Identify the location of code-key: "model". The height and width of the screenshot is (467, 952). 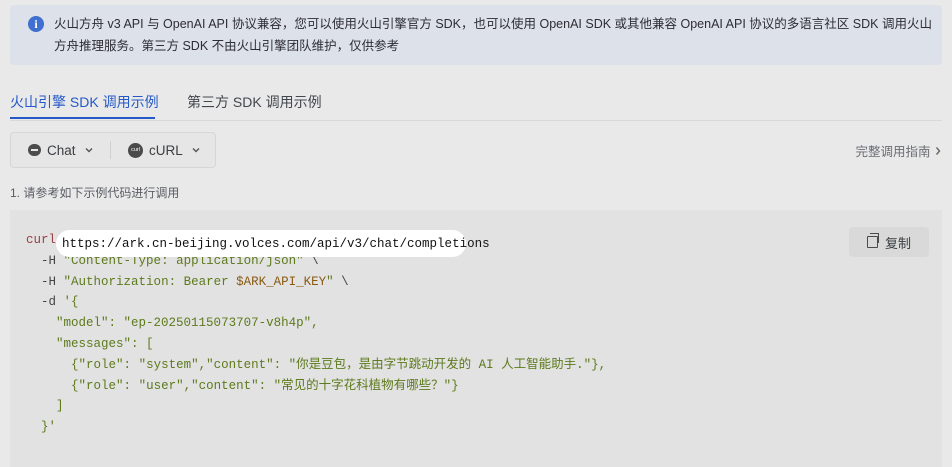
(82, 323).